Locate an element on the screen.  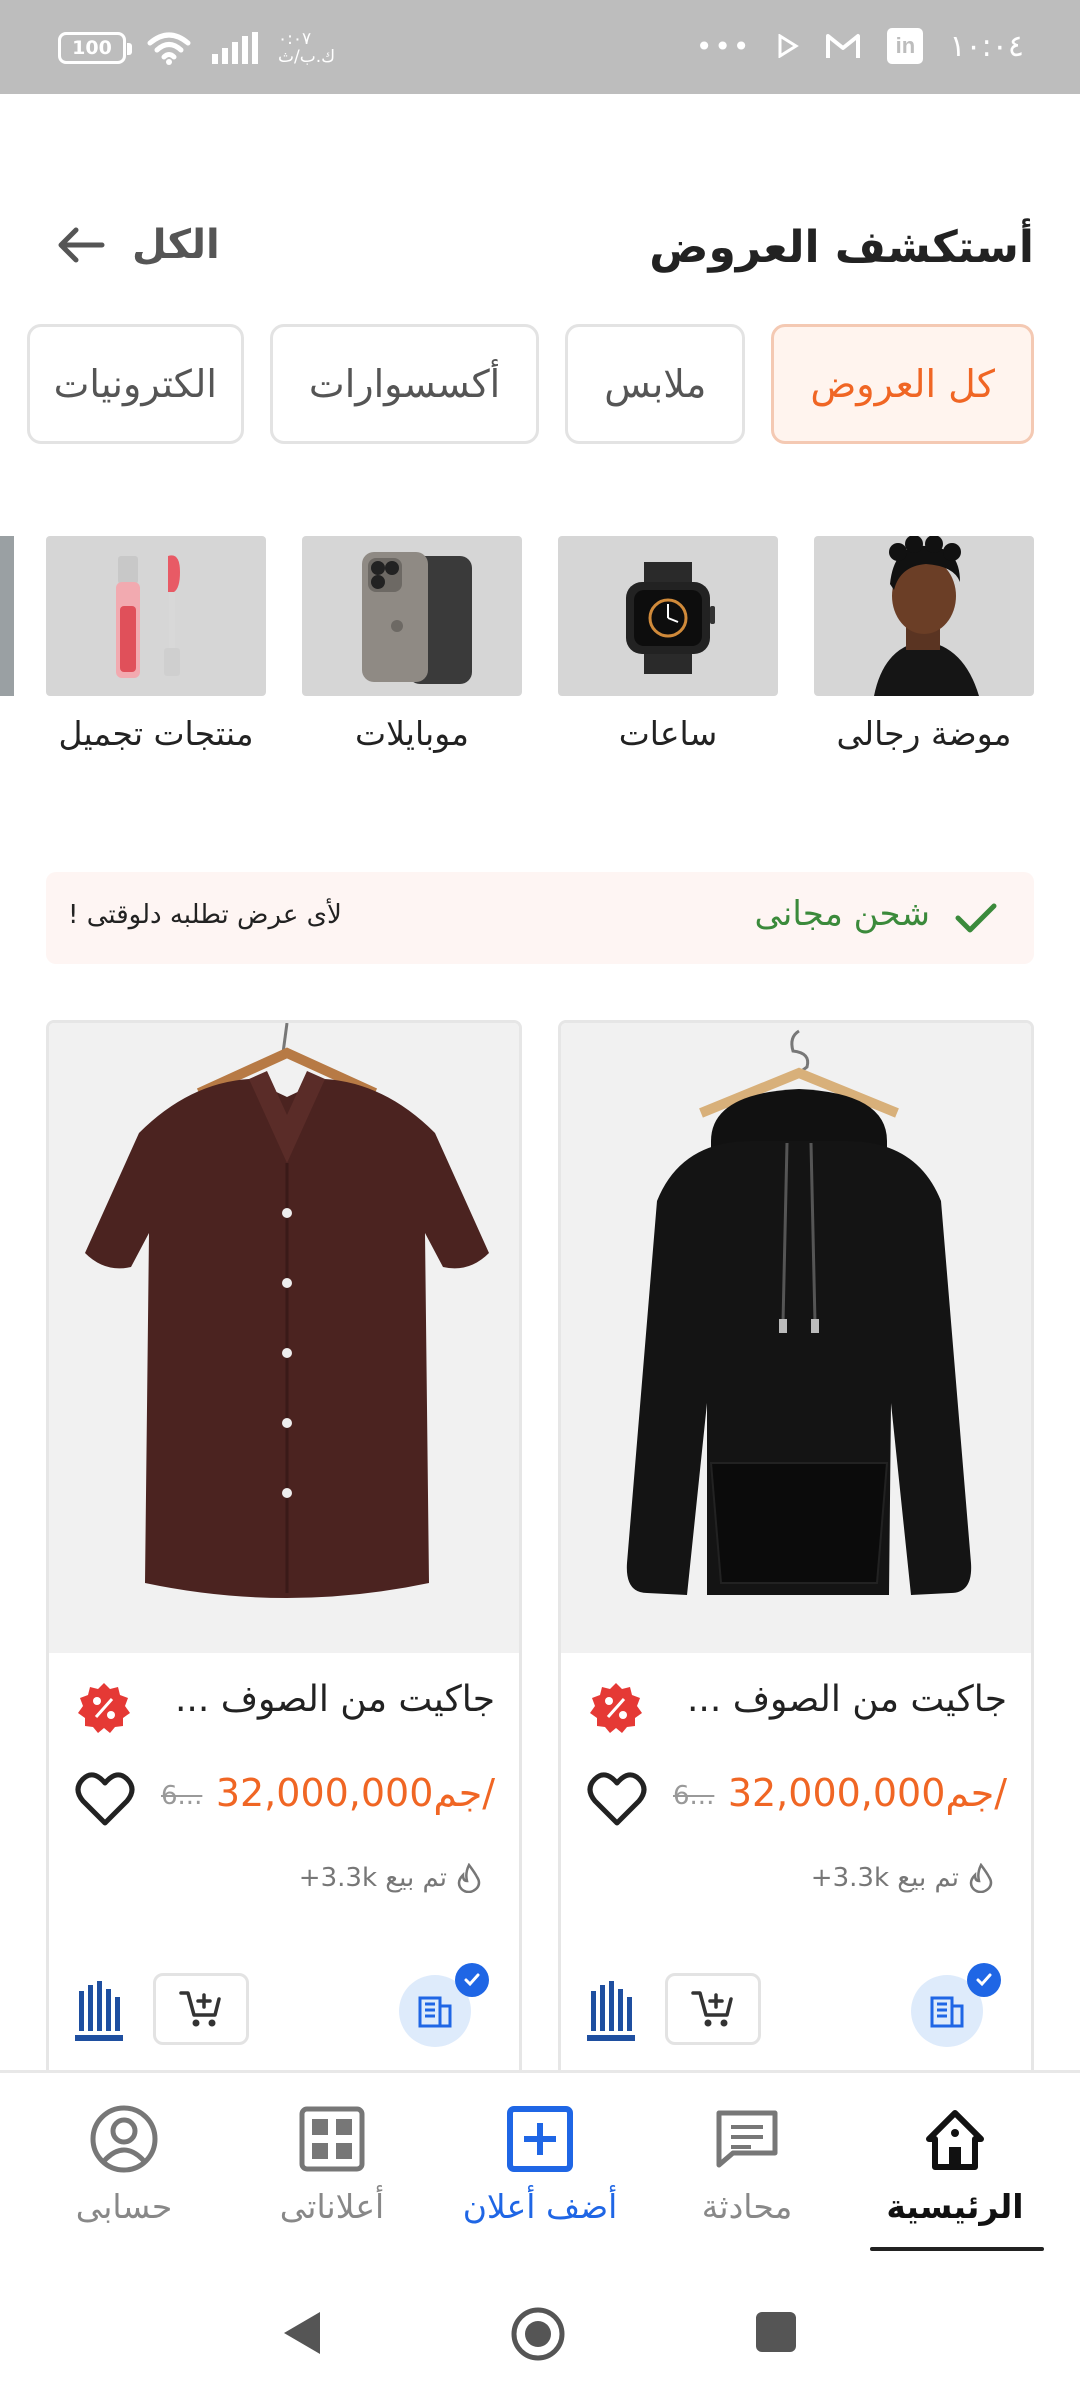
lip-gloss-image is located at coordinates (156, 616).